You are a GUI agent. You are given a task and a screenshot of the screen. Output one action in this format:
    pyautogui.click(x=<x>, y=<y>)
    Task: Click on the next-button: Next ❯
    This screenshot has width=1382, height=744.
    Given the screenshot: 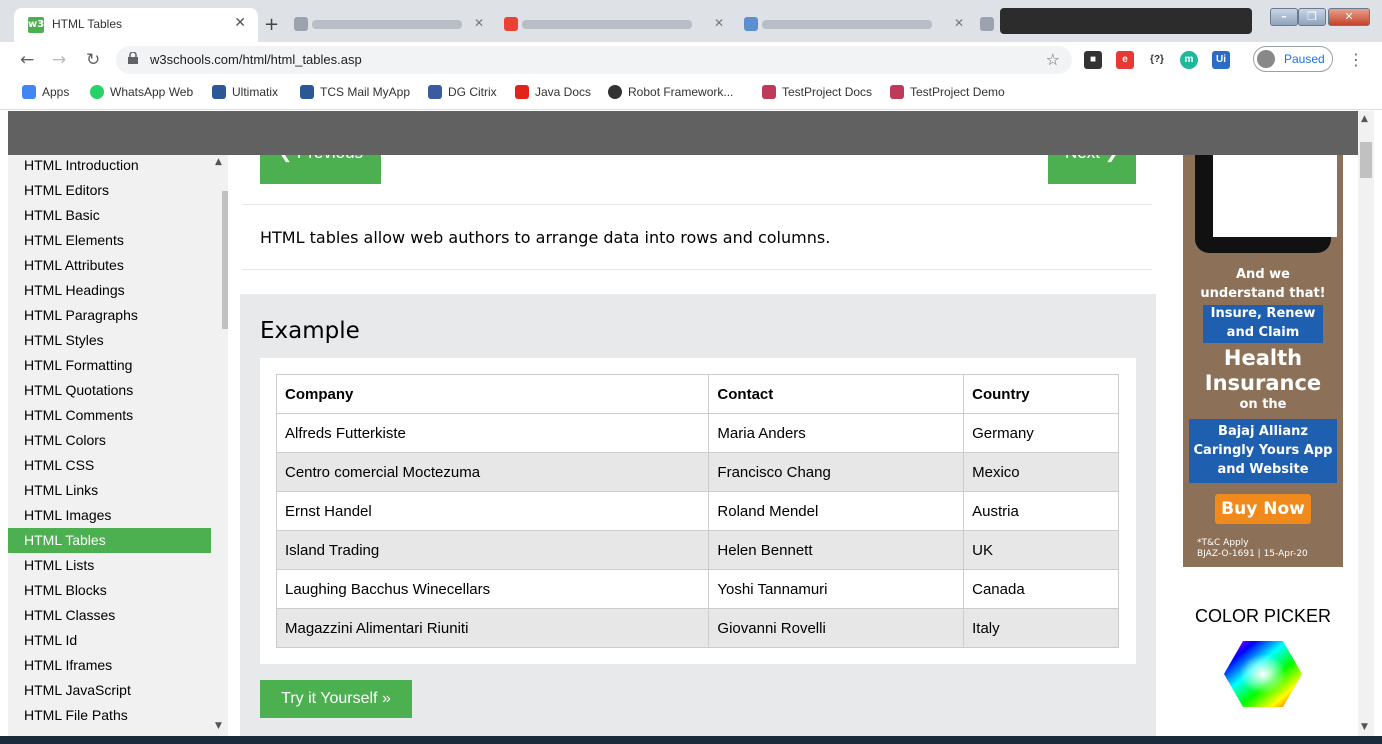 What is the action you would take?
    pyautogui.click(x=1092, y=163)
    